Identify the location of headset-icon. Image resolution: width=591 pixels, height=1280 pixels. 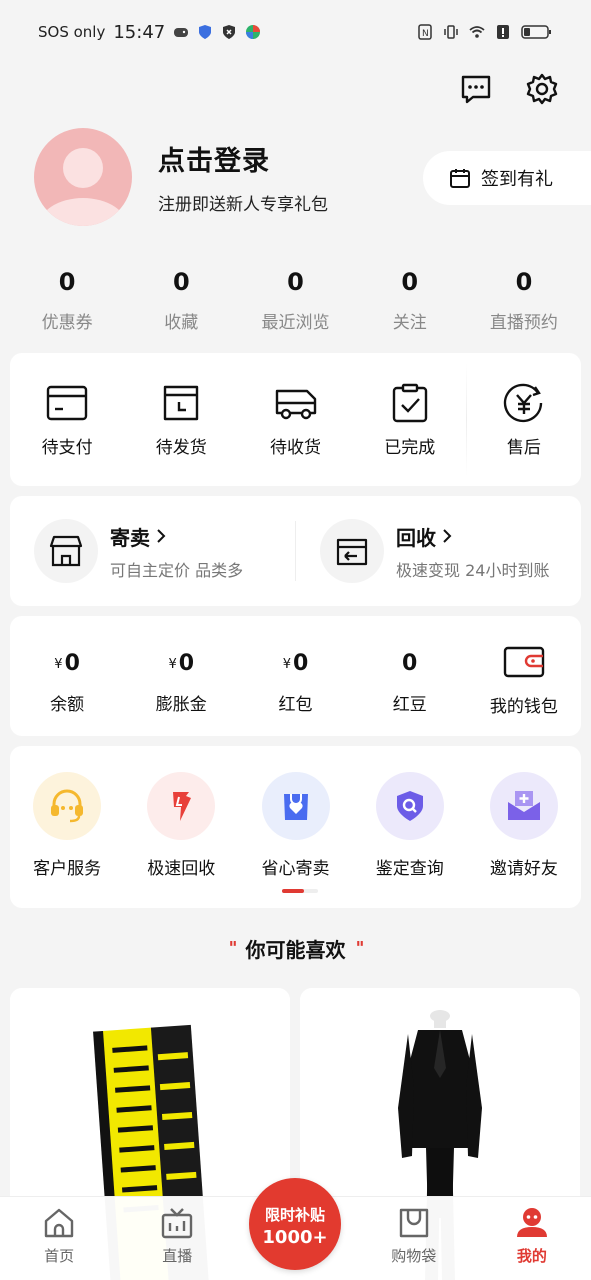
(67, 806).